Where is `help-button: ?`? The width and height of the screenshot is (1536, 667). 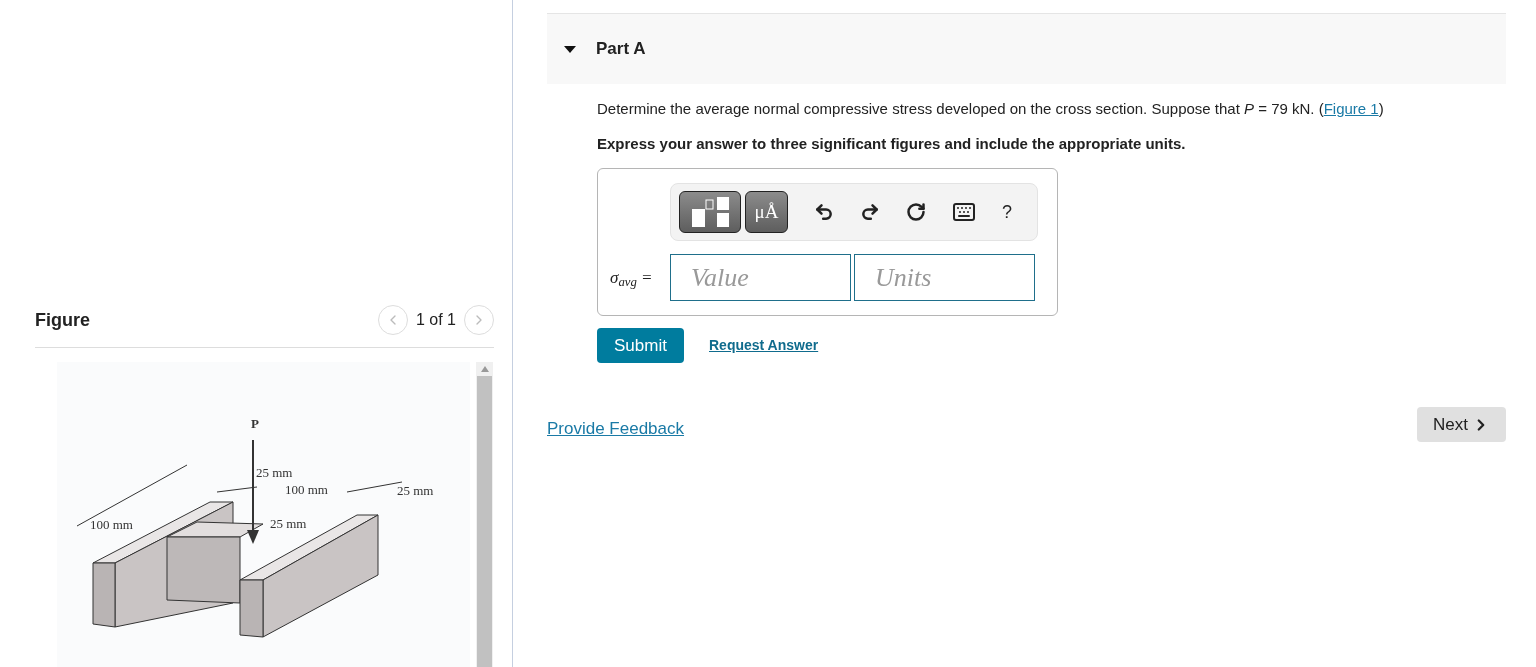 help-button: ? is located at coordinates (1007, 212).